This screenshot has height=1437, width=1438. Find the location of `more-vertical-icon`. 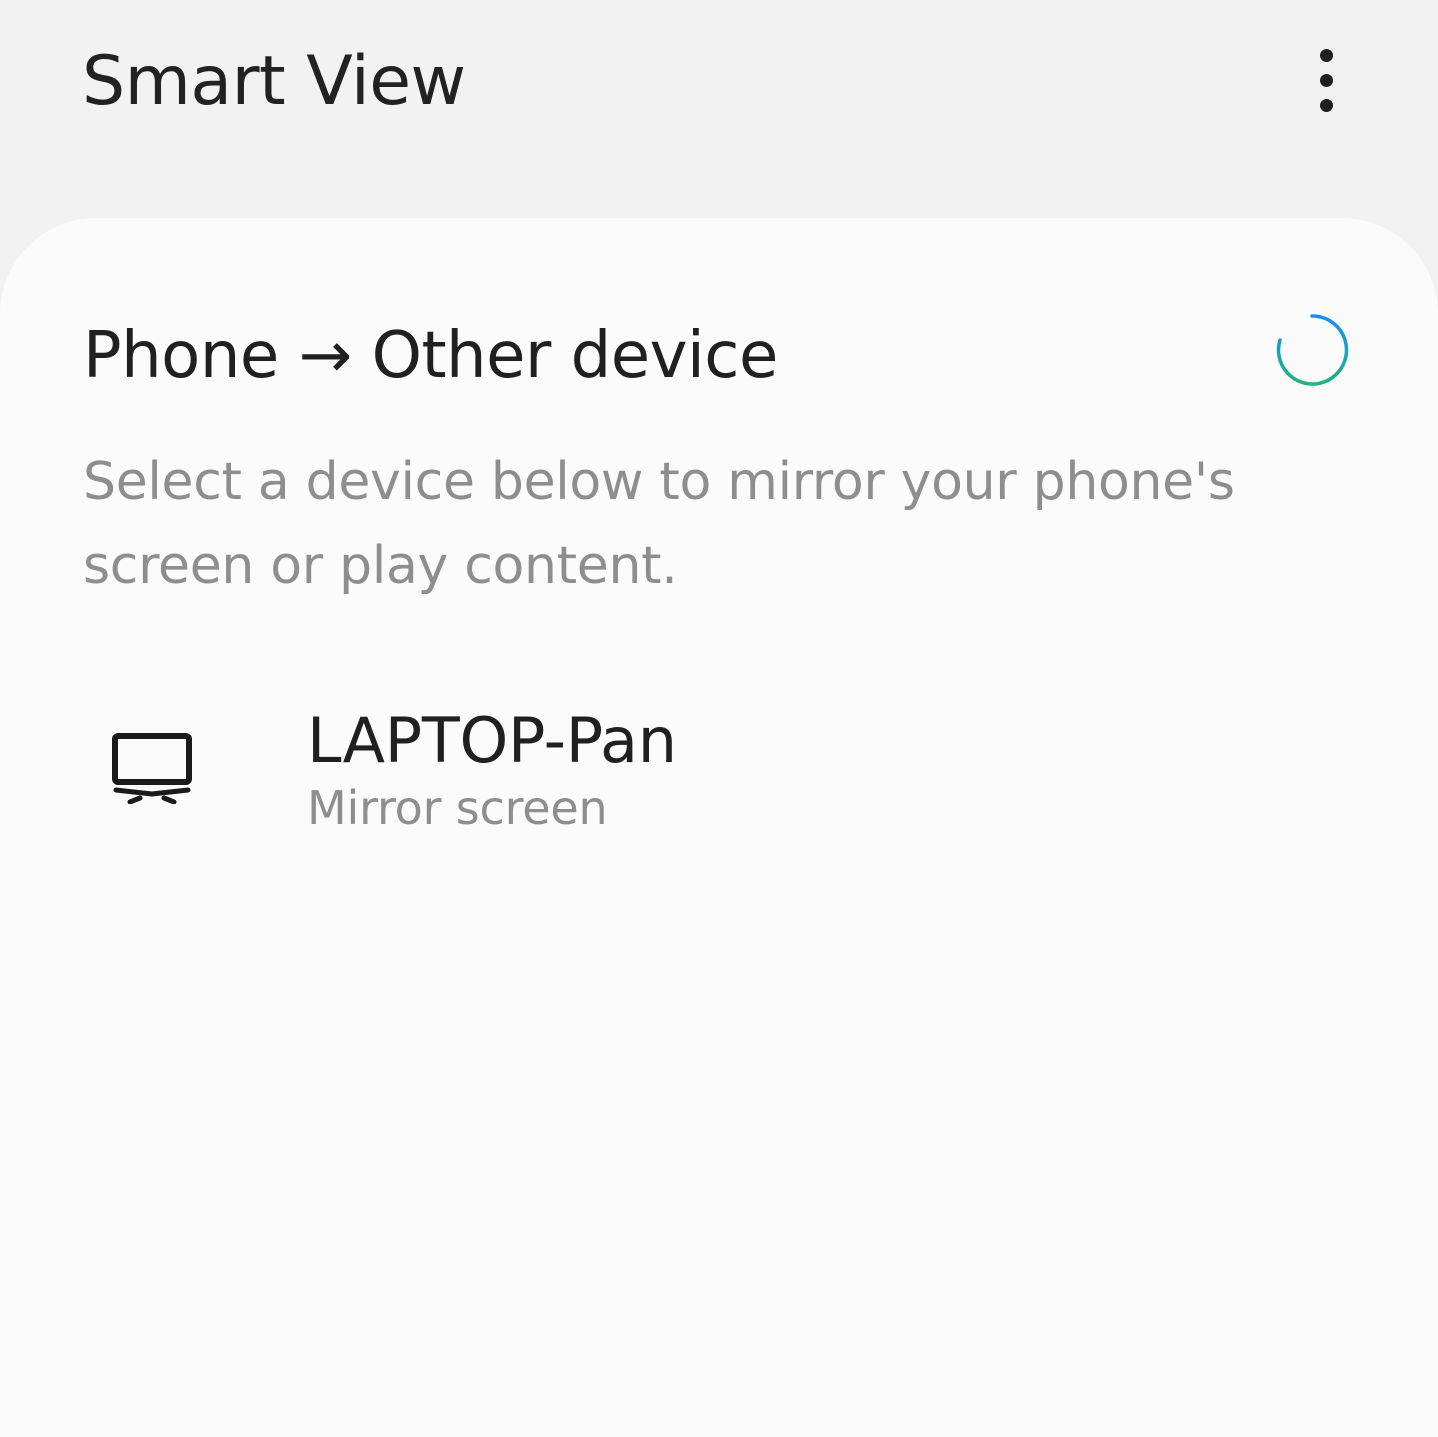

more-vertical-icon is located at coordinates (1326, 55).